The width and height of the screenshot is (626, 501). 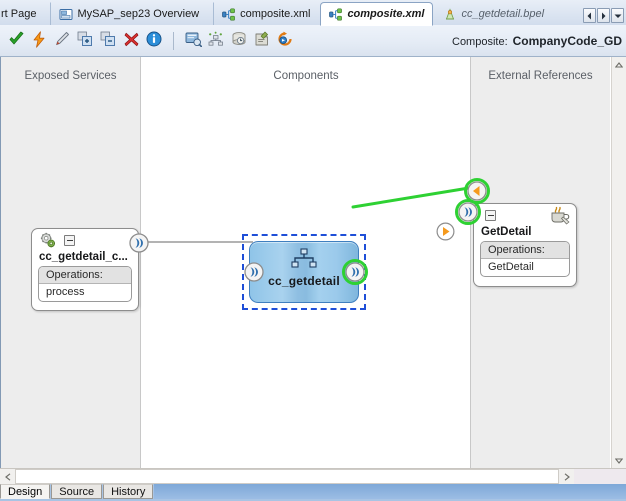 What do you see at coordinates (66, 14) in the screenshot?
I see `overview-icon` at bounding box center [66, 14].